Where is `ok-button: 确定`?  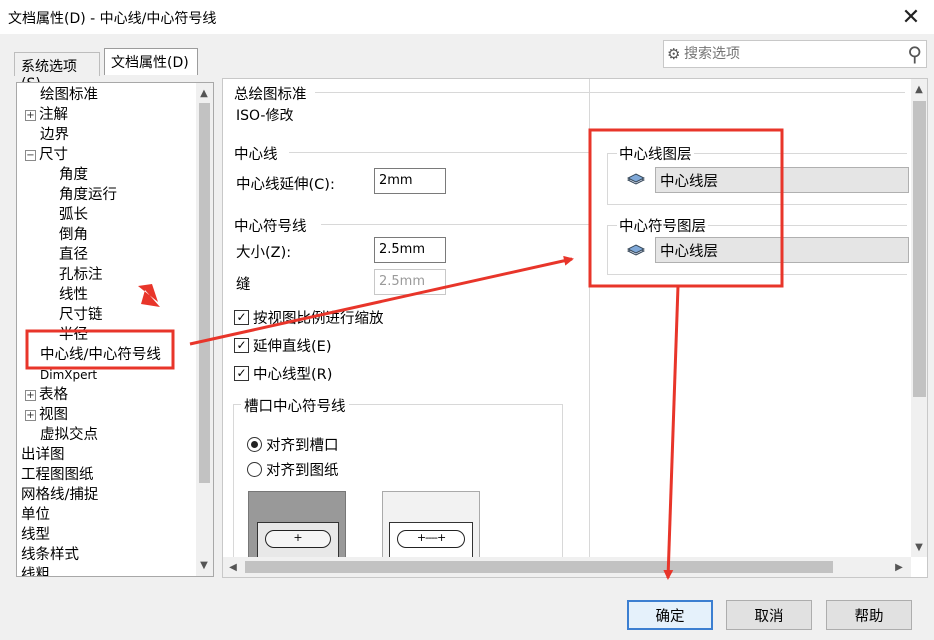
ok-button: 确定 is located at coordinates (670, 615).